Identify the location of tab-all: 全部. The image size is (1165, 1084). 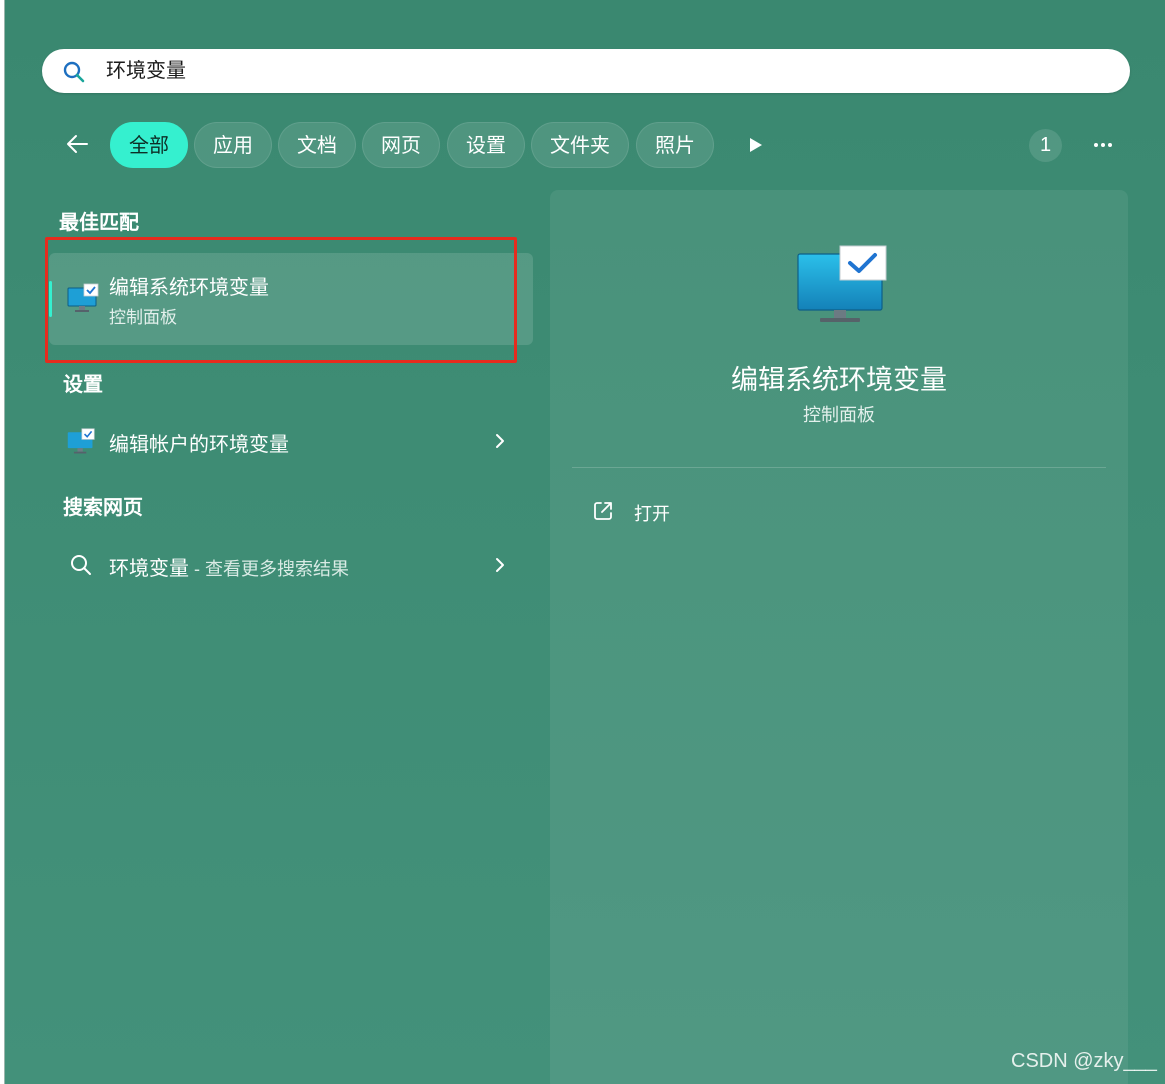
(149, 145).